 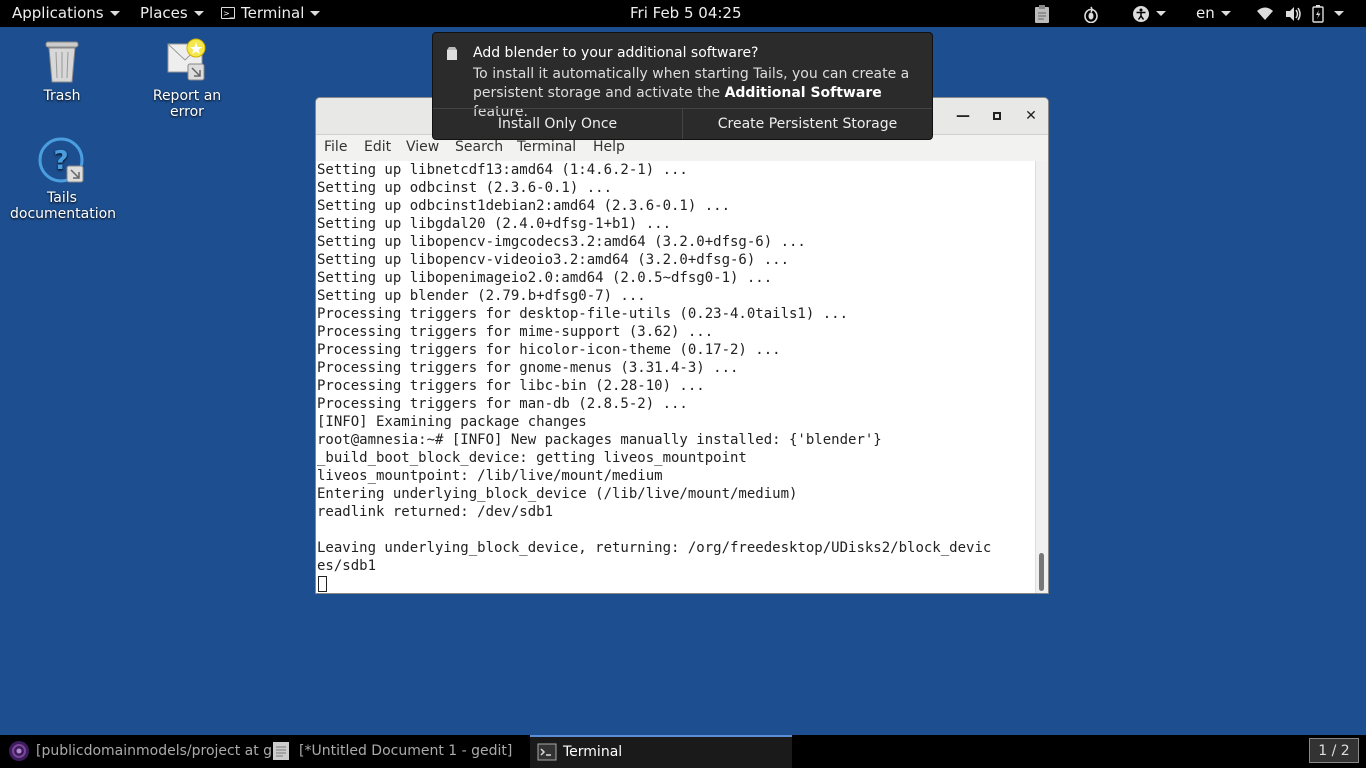 What do you see at coordinates (187, 60) in the screenshot?
I see `report-error-icon` at bounding box center [187, 60].